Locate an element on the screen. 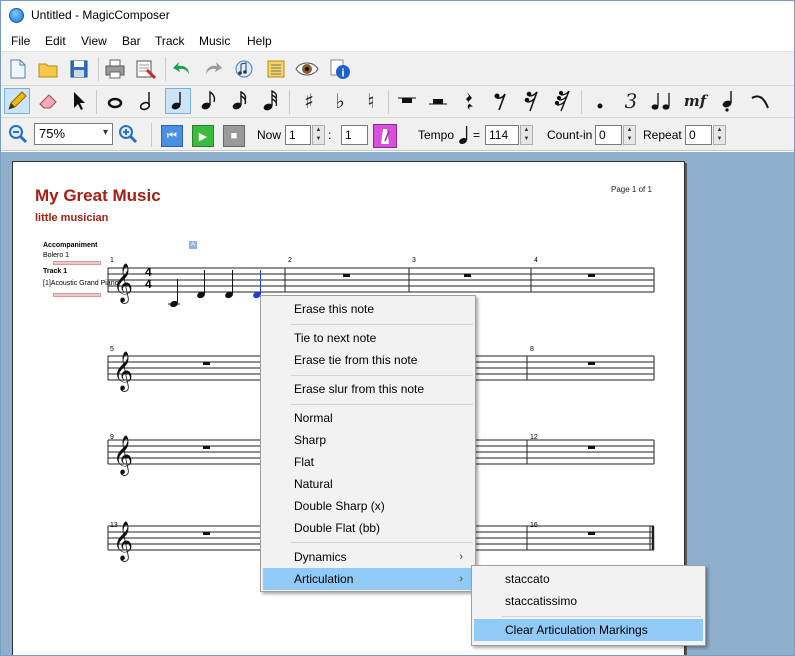 Image resolution: width=795 pixels, height=656 pixels. zoom-in-icon is located at coordinates (128, 134).